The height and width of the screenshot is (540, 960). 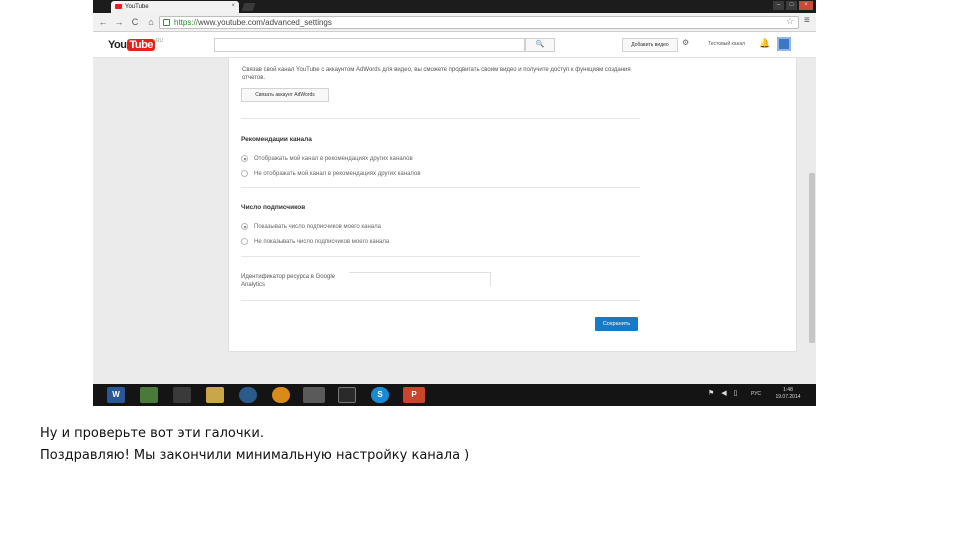 What do you see at coordinates (380, 395) in the screenshot?
I see `skype-icon: S` at bounding box center [380, 395].